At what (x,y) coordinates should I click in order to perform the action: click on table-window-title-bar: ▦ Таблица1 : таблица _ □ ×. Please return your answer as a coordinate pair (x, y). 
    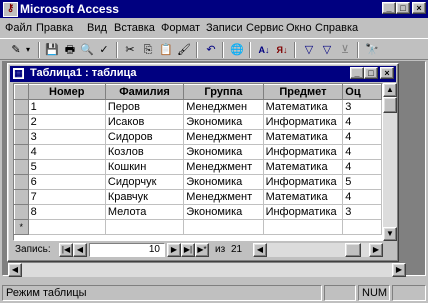
    Looking at the image, I should click on (203, 74).